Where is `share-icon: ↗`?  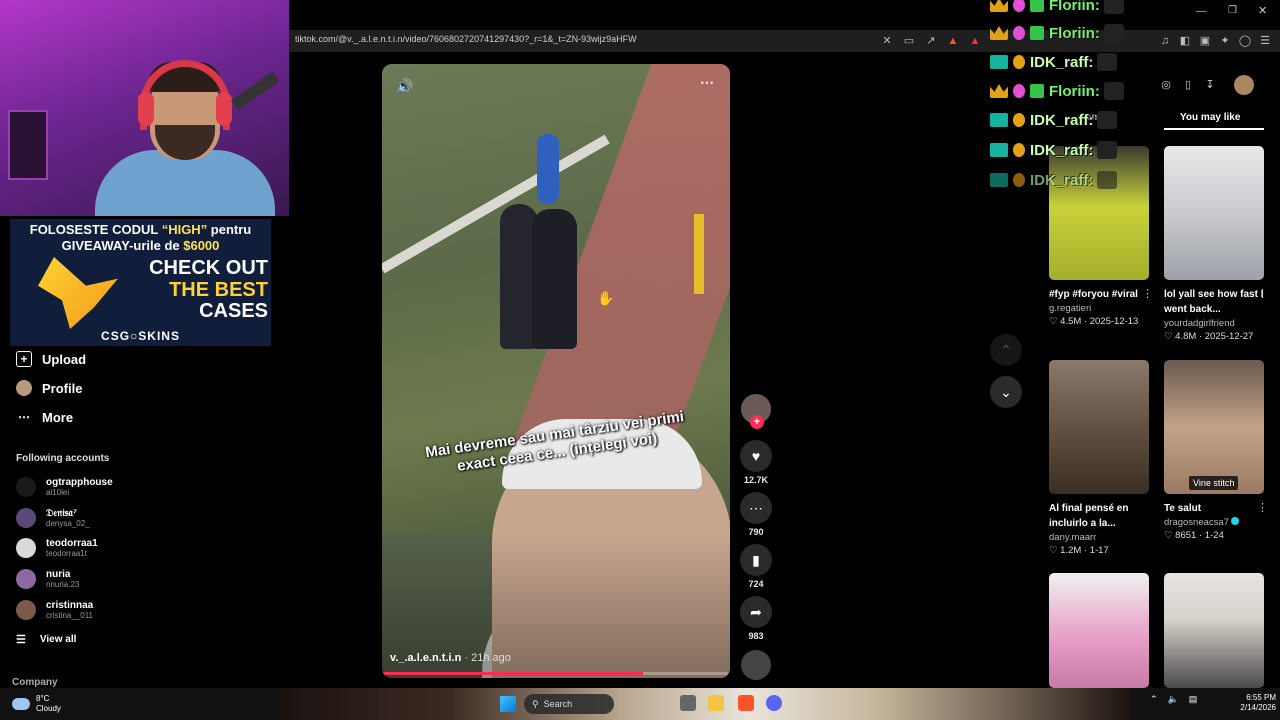
share-icon: ↗ is located at coordinates (931, 41).